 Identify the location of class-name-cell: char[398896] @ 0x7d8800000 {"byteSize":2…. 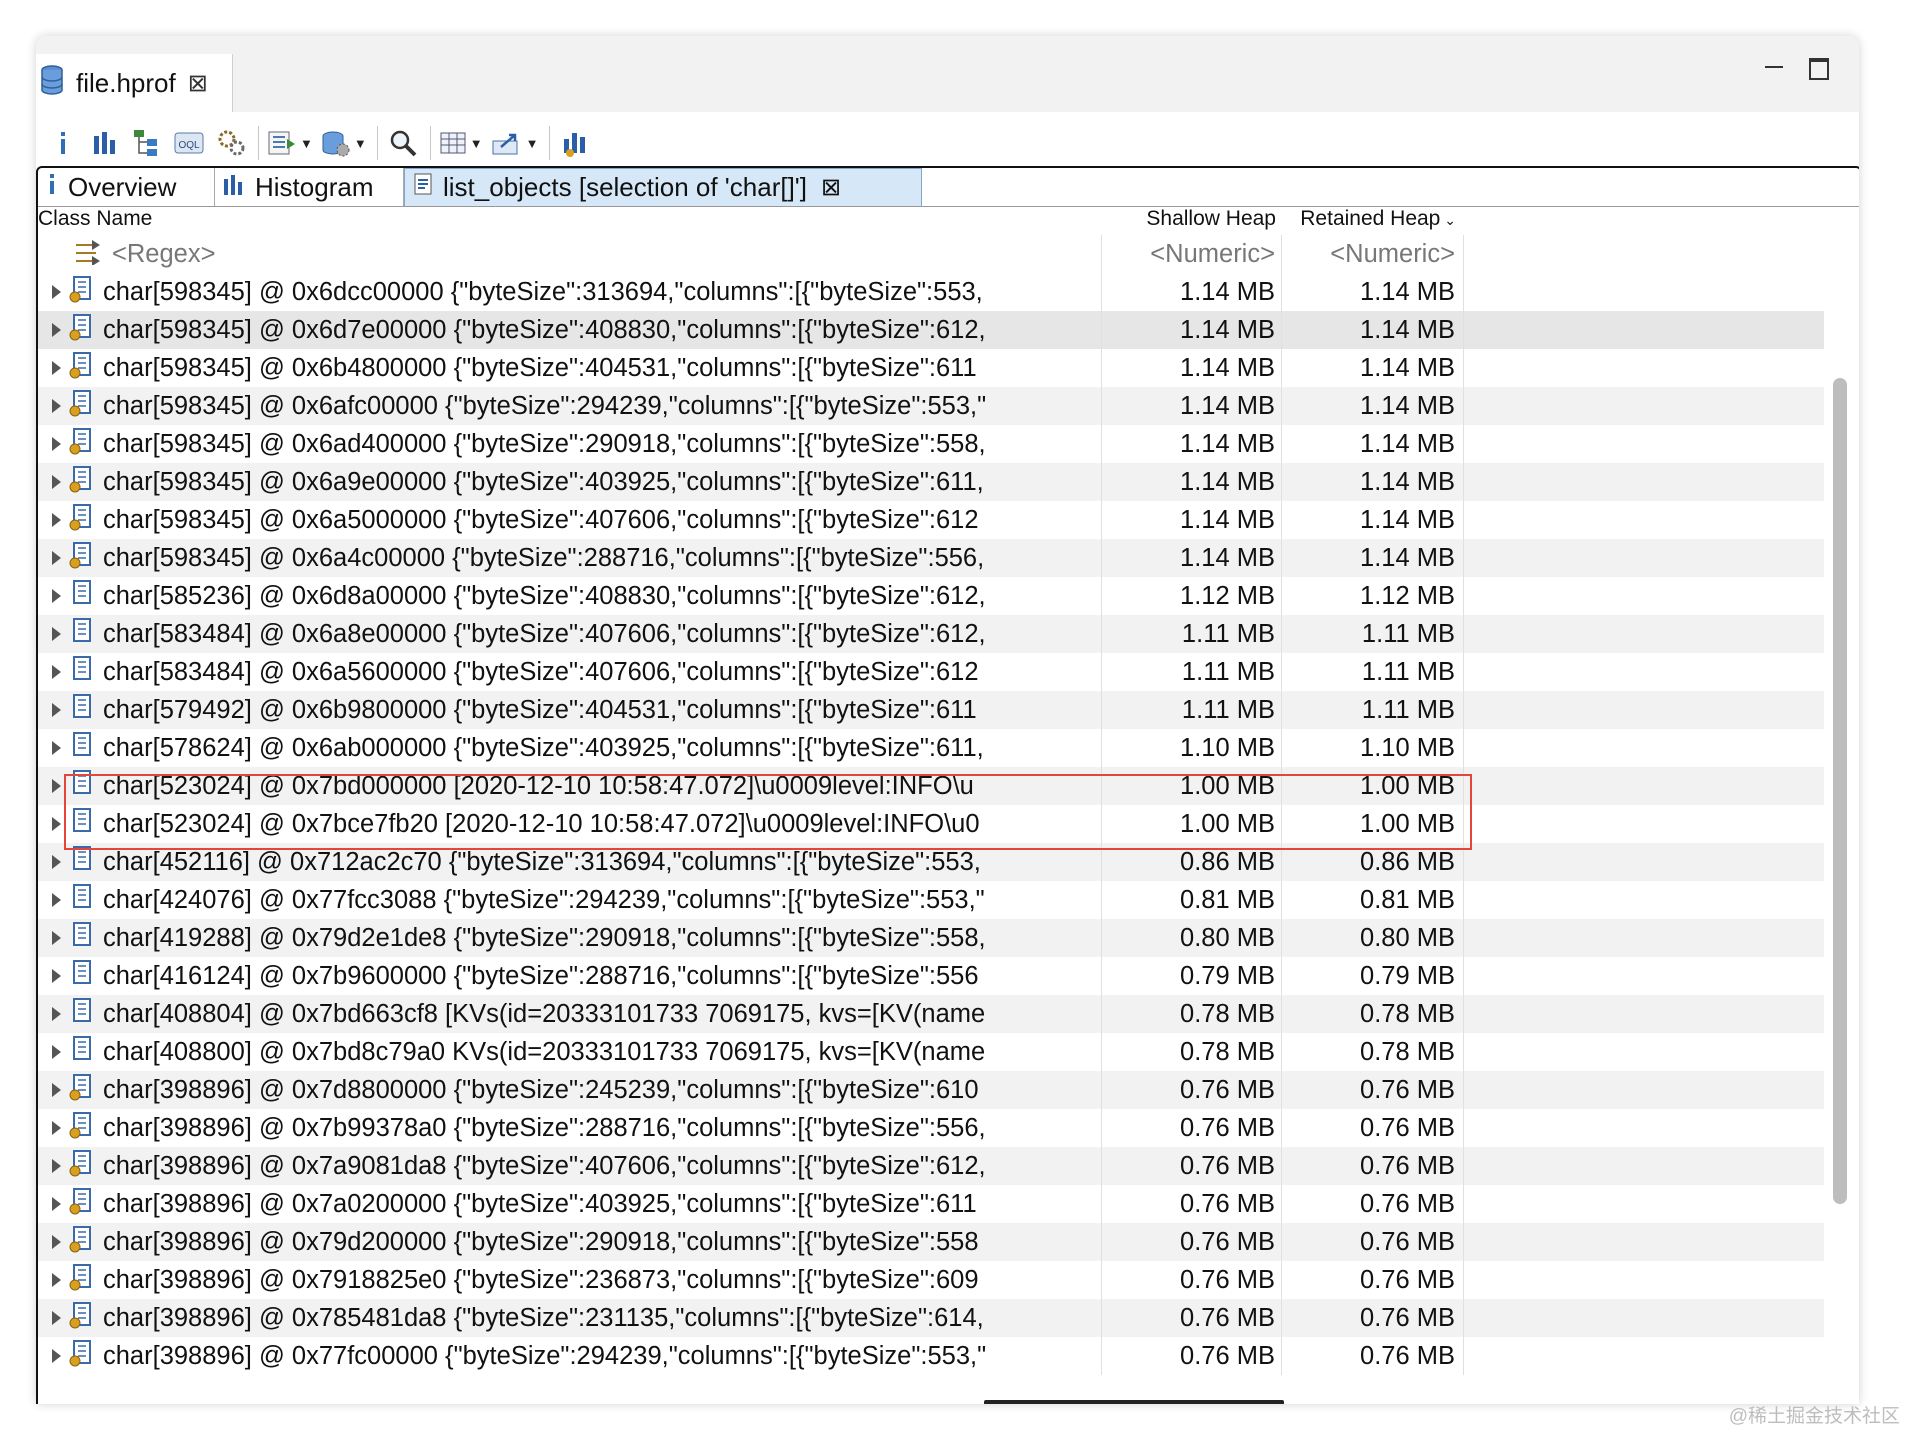
(570, 1090).